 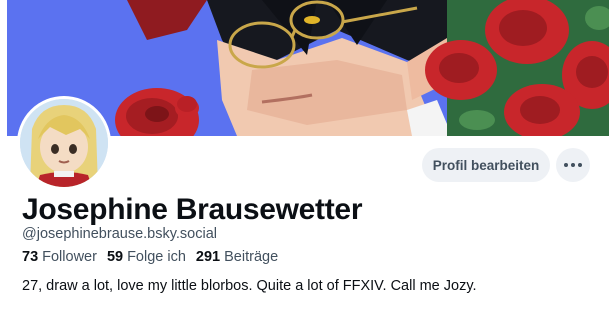 I want to click on followers-label: Follower, so click(x=69, y=257).